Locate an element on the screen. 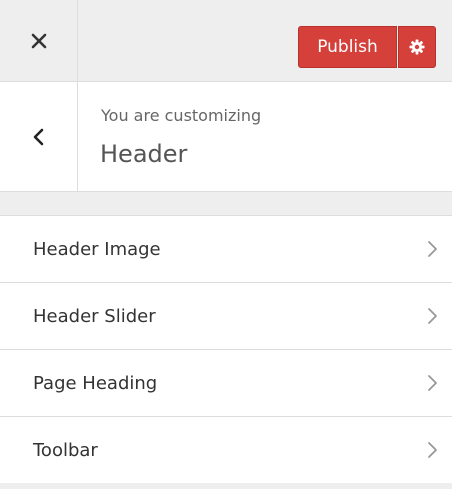  publish-button-group: Publish is located at coordinates (367, 47).